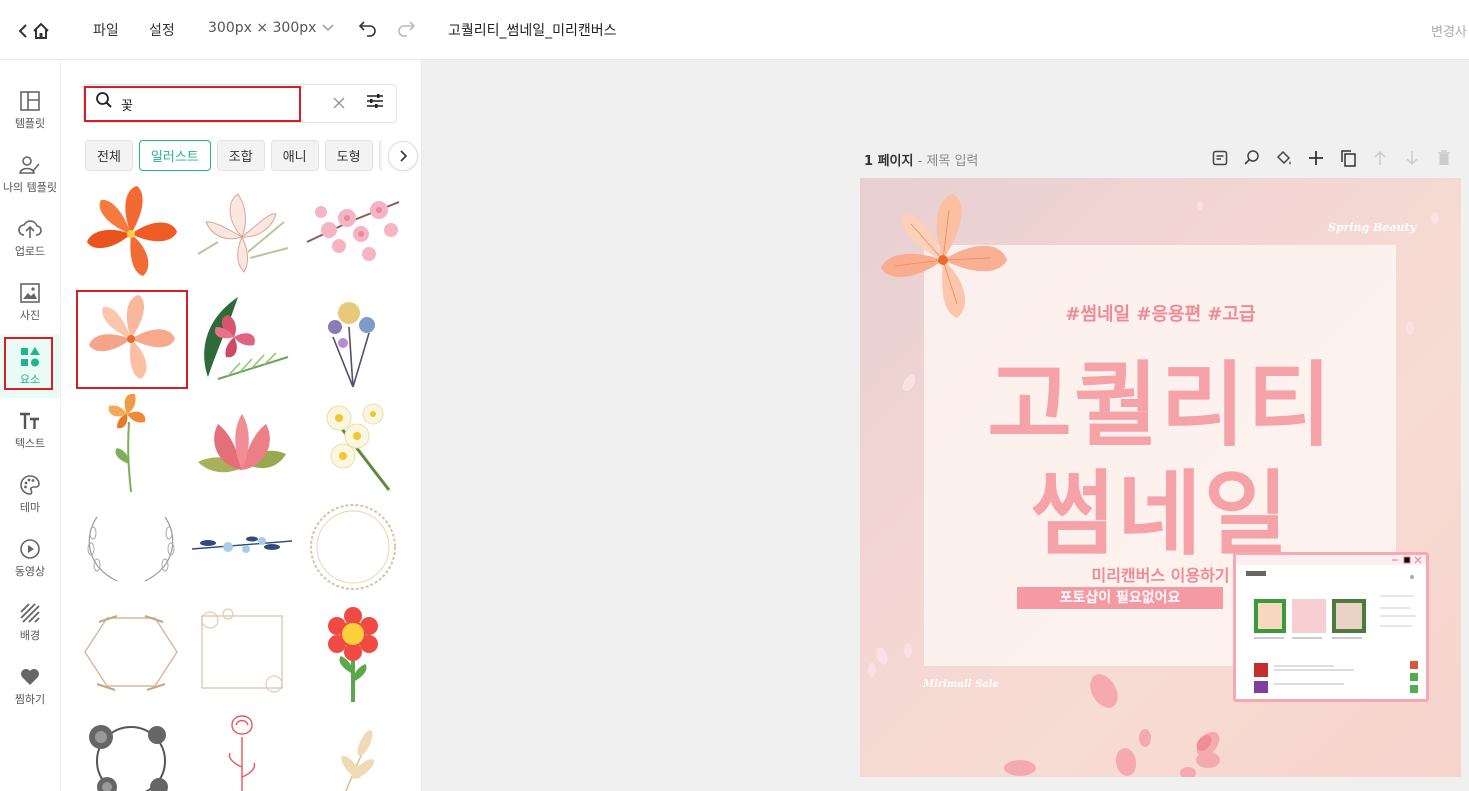  What do you see at coordinates (29, 420) in the screenshot?
I see `text-icon` at bounding box center [29, 420].